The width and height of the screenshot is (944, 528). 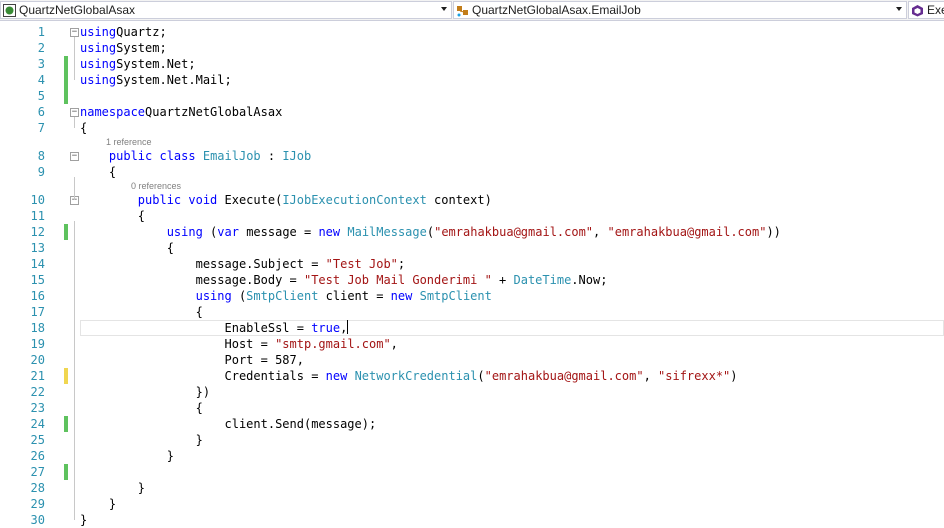 What do you see at coordinates (243, 264) in the screenshot?
I see `code-text: message.Subject = "Test Job";` at bounding box center [243, 264].